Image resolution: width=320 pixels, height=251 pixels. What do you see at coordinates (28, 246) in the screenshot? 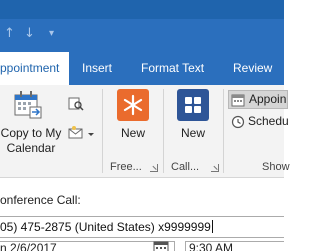
I see `start-date-value: n 2/6/2017` at bounding box center [28, 246].